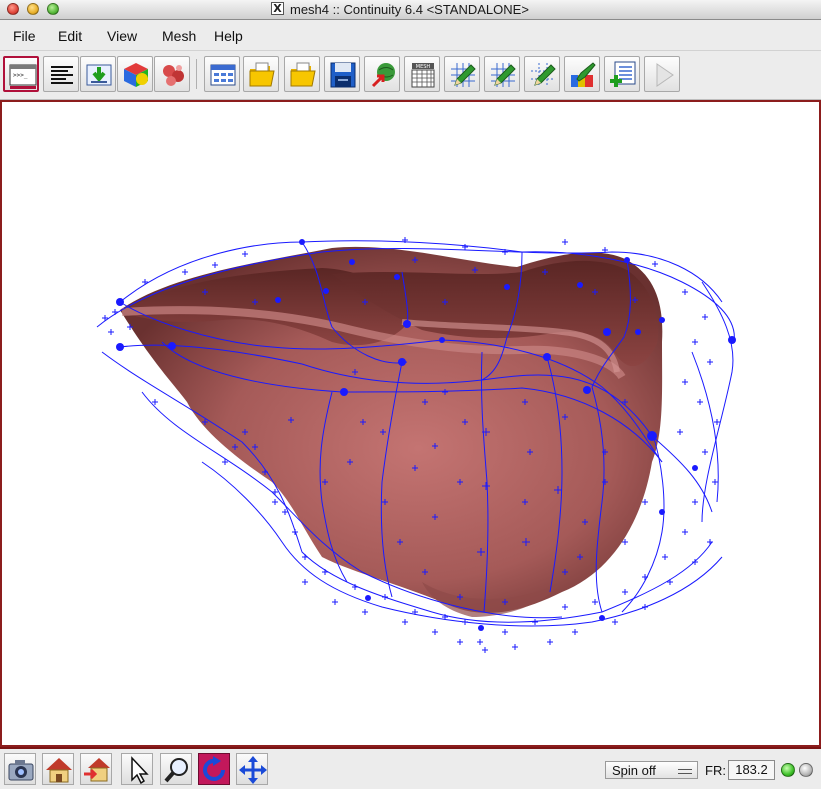  I want to click on open-folder-alt-icon, so click(303, 74).